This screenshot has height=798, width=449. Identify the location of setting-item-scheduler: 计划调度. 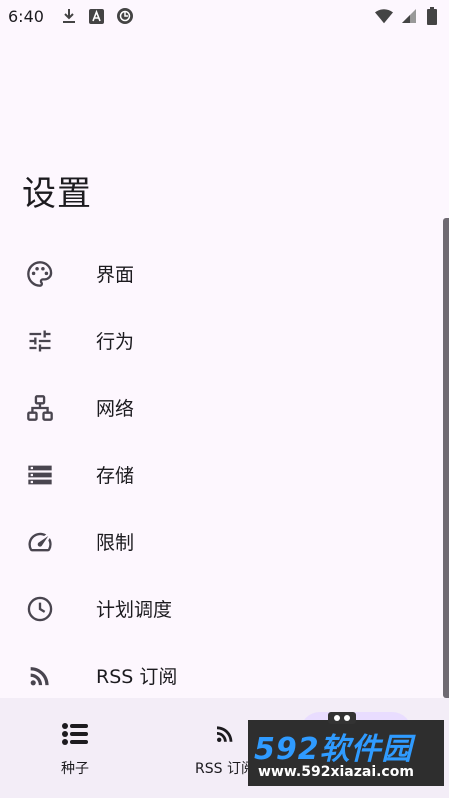
(220, 608).